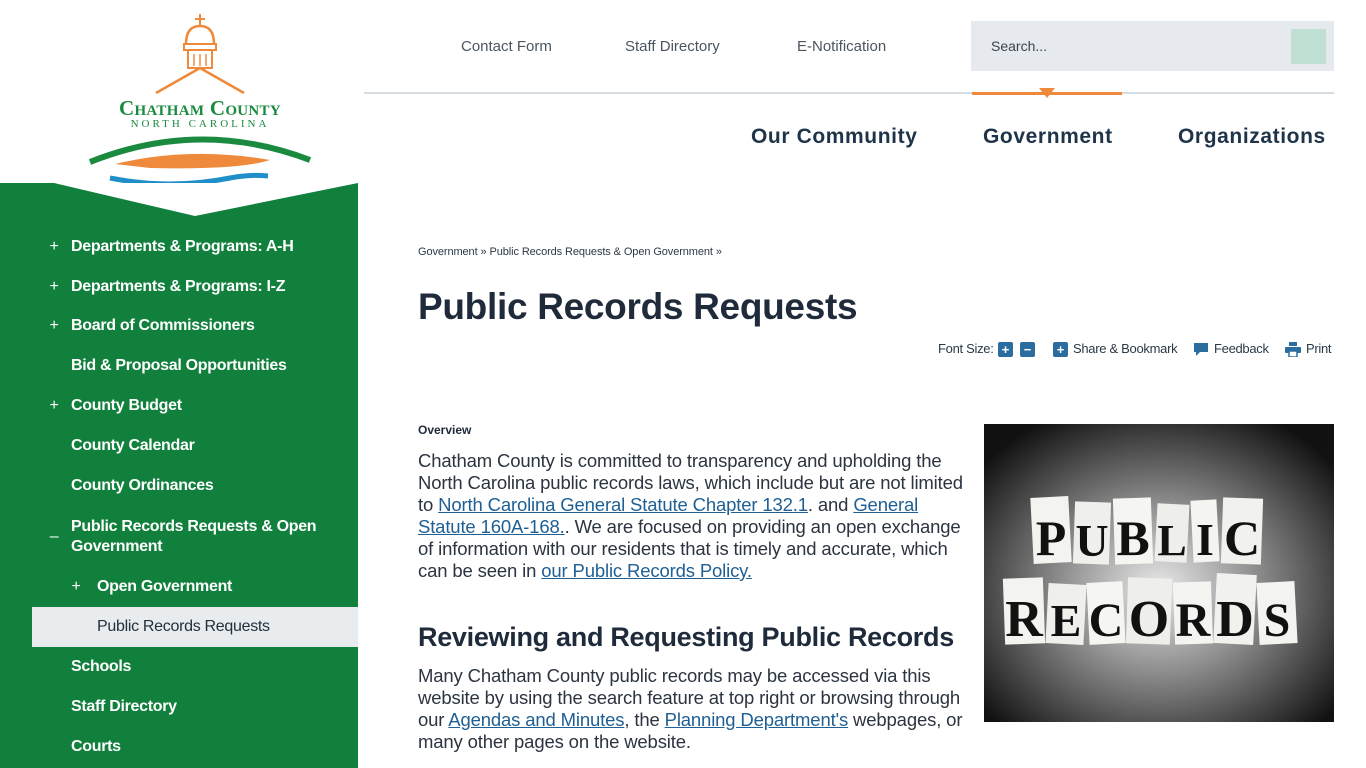  I want to click on nav-organizations: Organizations, so click(1252, 137).